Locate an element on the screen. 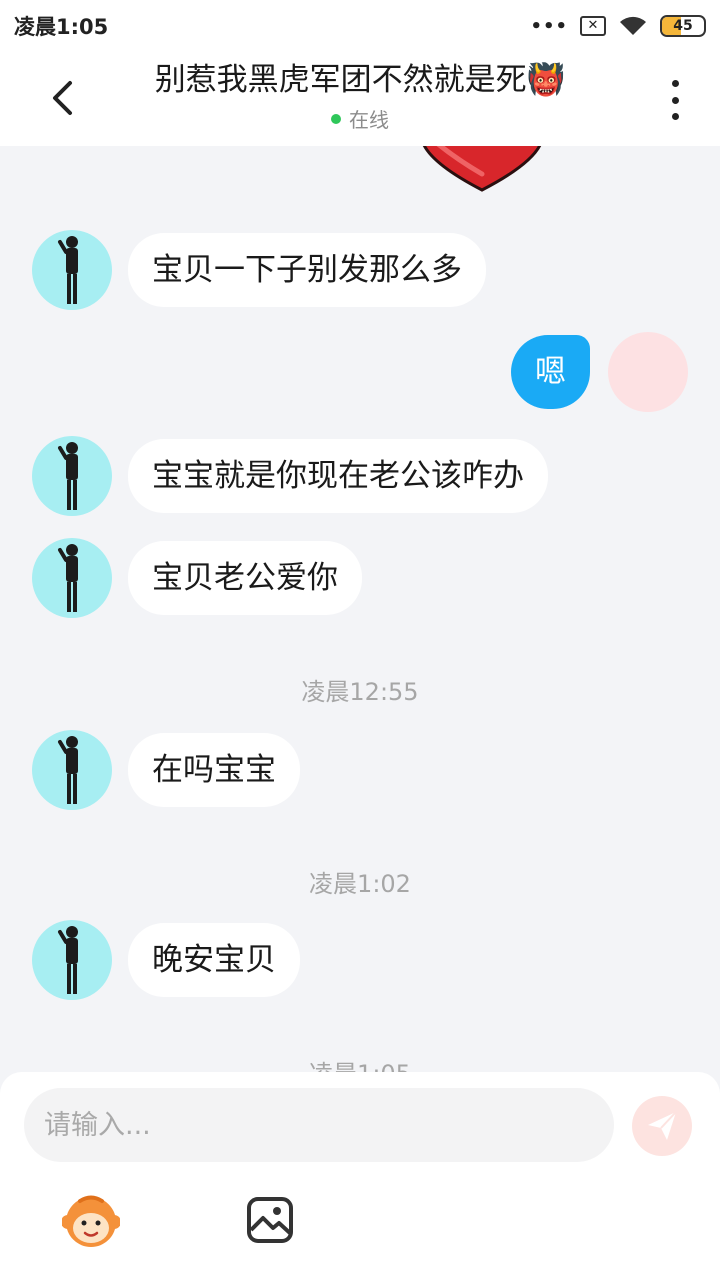 The width and height of the screenshot is (720, 1280). message-row-self: 嗯 is located at coordinates (599, 372).